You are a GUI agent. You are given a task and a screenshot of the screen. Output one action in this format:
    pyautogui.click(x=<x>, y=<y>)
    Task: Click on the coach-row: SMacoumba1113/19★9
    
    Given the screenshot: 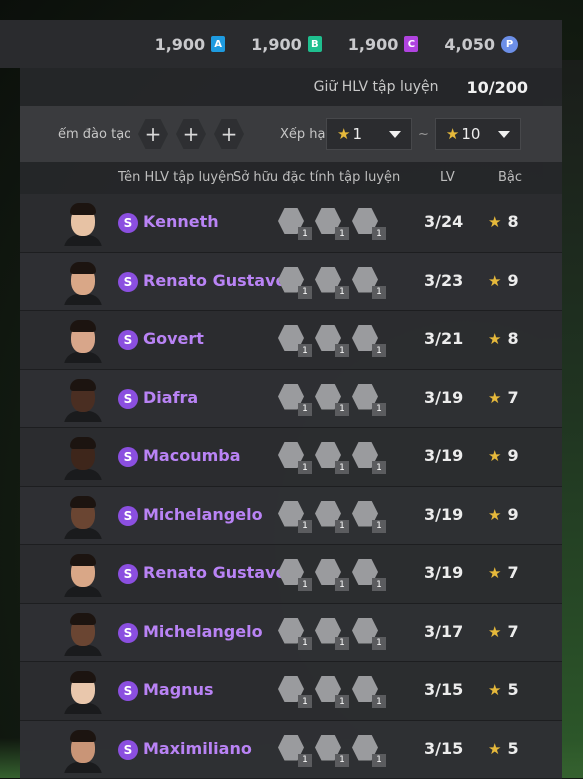 What is the action you would take?
    pyautogui.click(x=291, y=457)
    